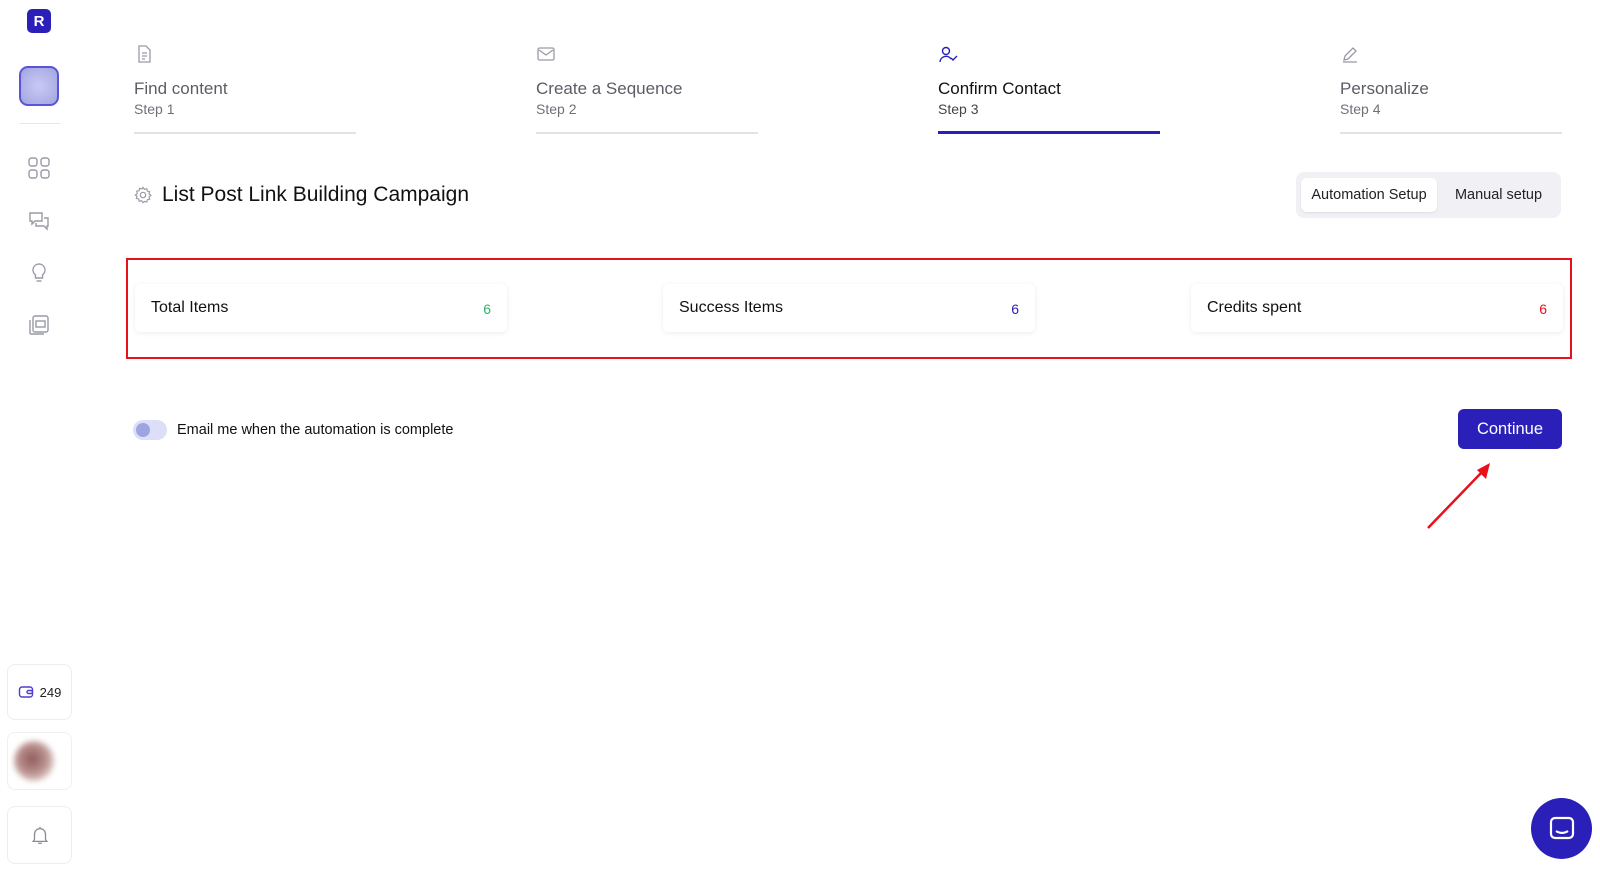 The image size is (1600, 870). What do you see at coordinates (25, 692) in the screenshot?
I see `wallet-icon` at bounding box center [25, 692].